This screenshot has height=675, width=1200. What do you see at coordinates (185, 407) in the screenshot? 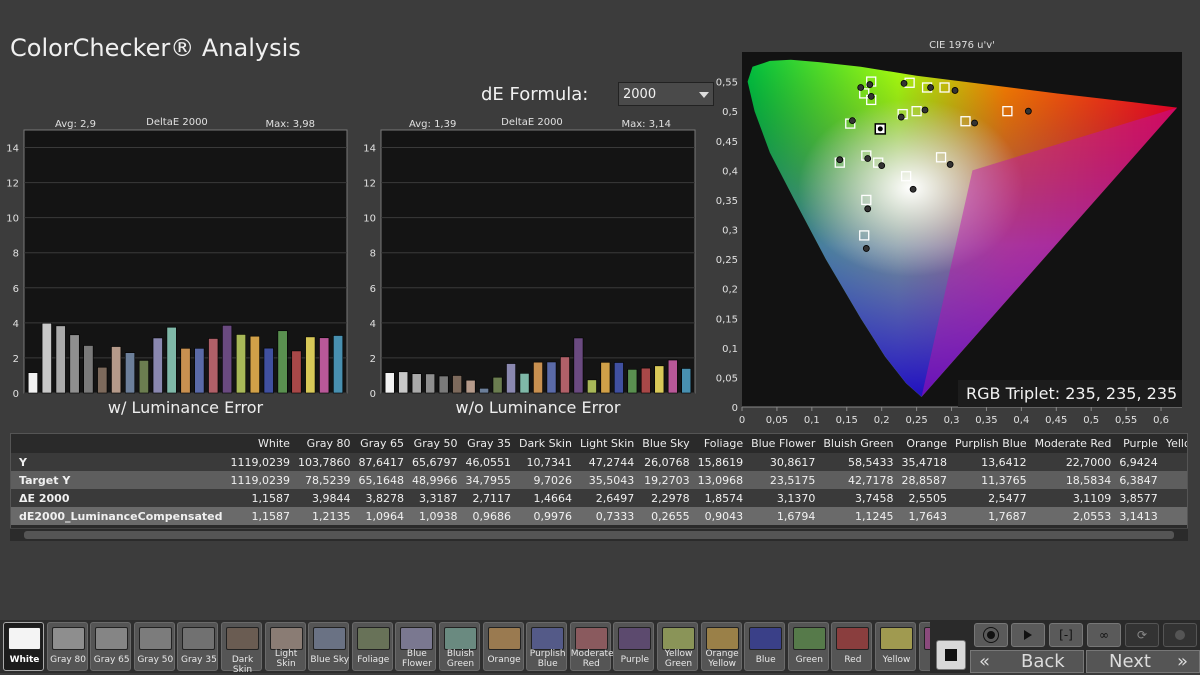
I see `bar1-caption: w/ Luminance Error` at bounding box center [185, 407].